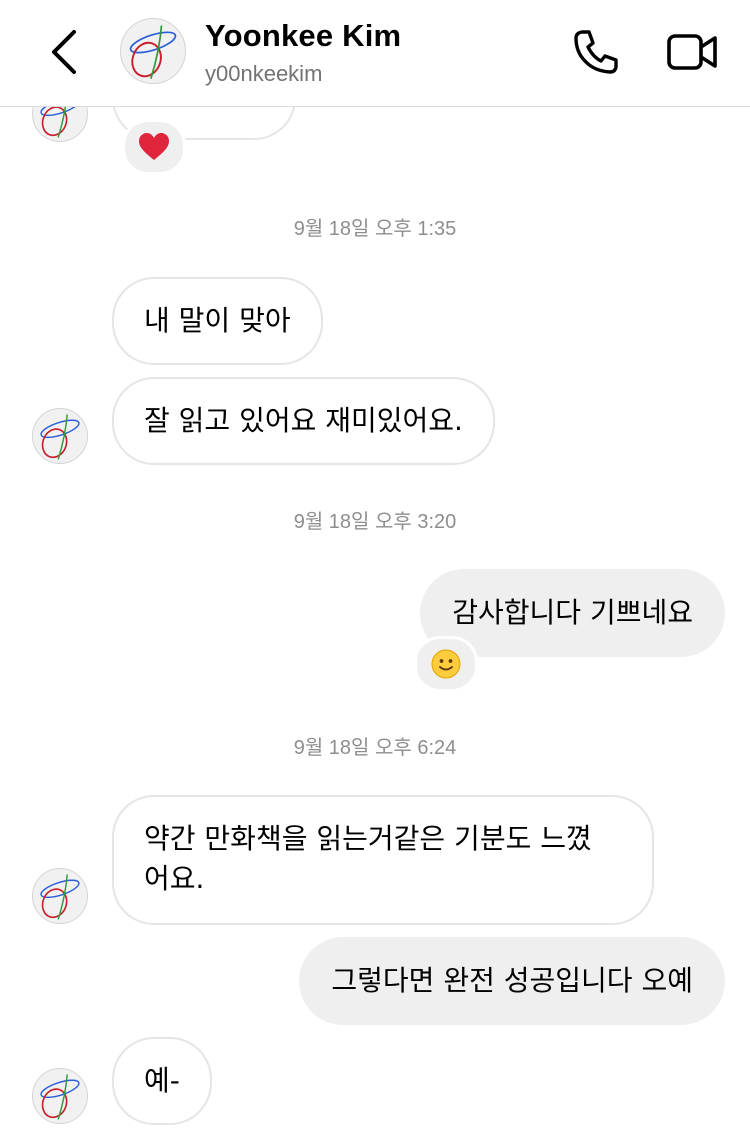 The image size is (750, 1135). I want to click on video-camera-icon, so click(692, 52).